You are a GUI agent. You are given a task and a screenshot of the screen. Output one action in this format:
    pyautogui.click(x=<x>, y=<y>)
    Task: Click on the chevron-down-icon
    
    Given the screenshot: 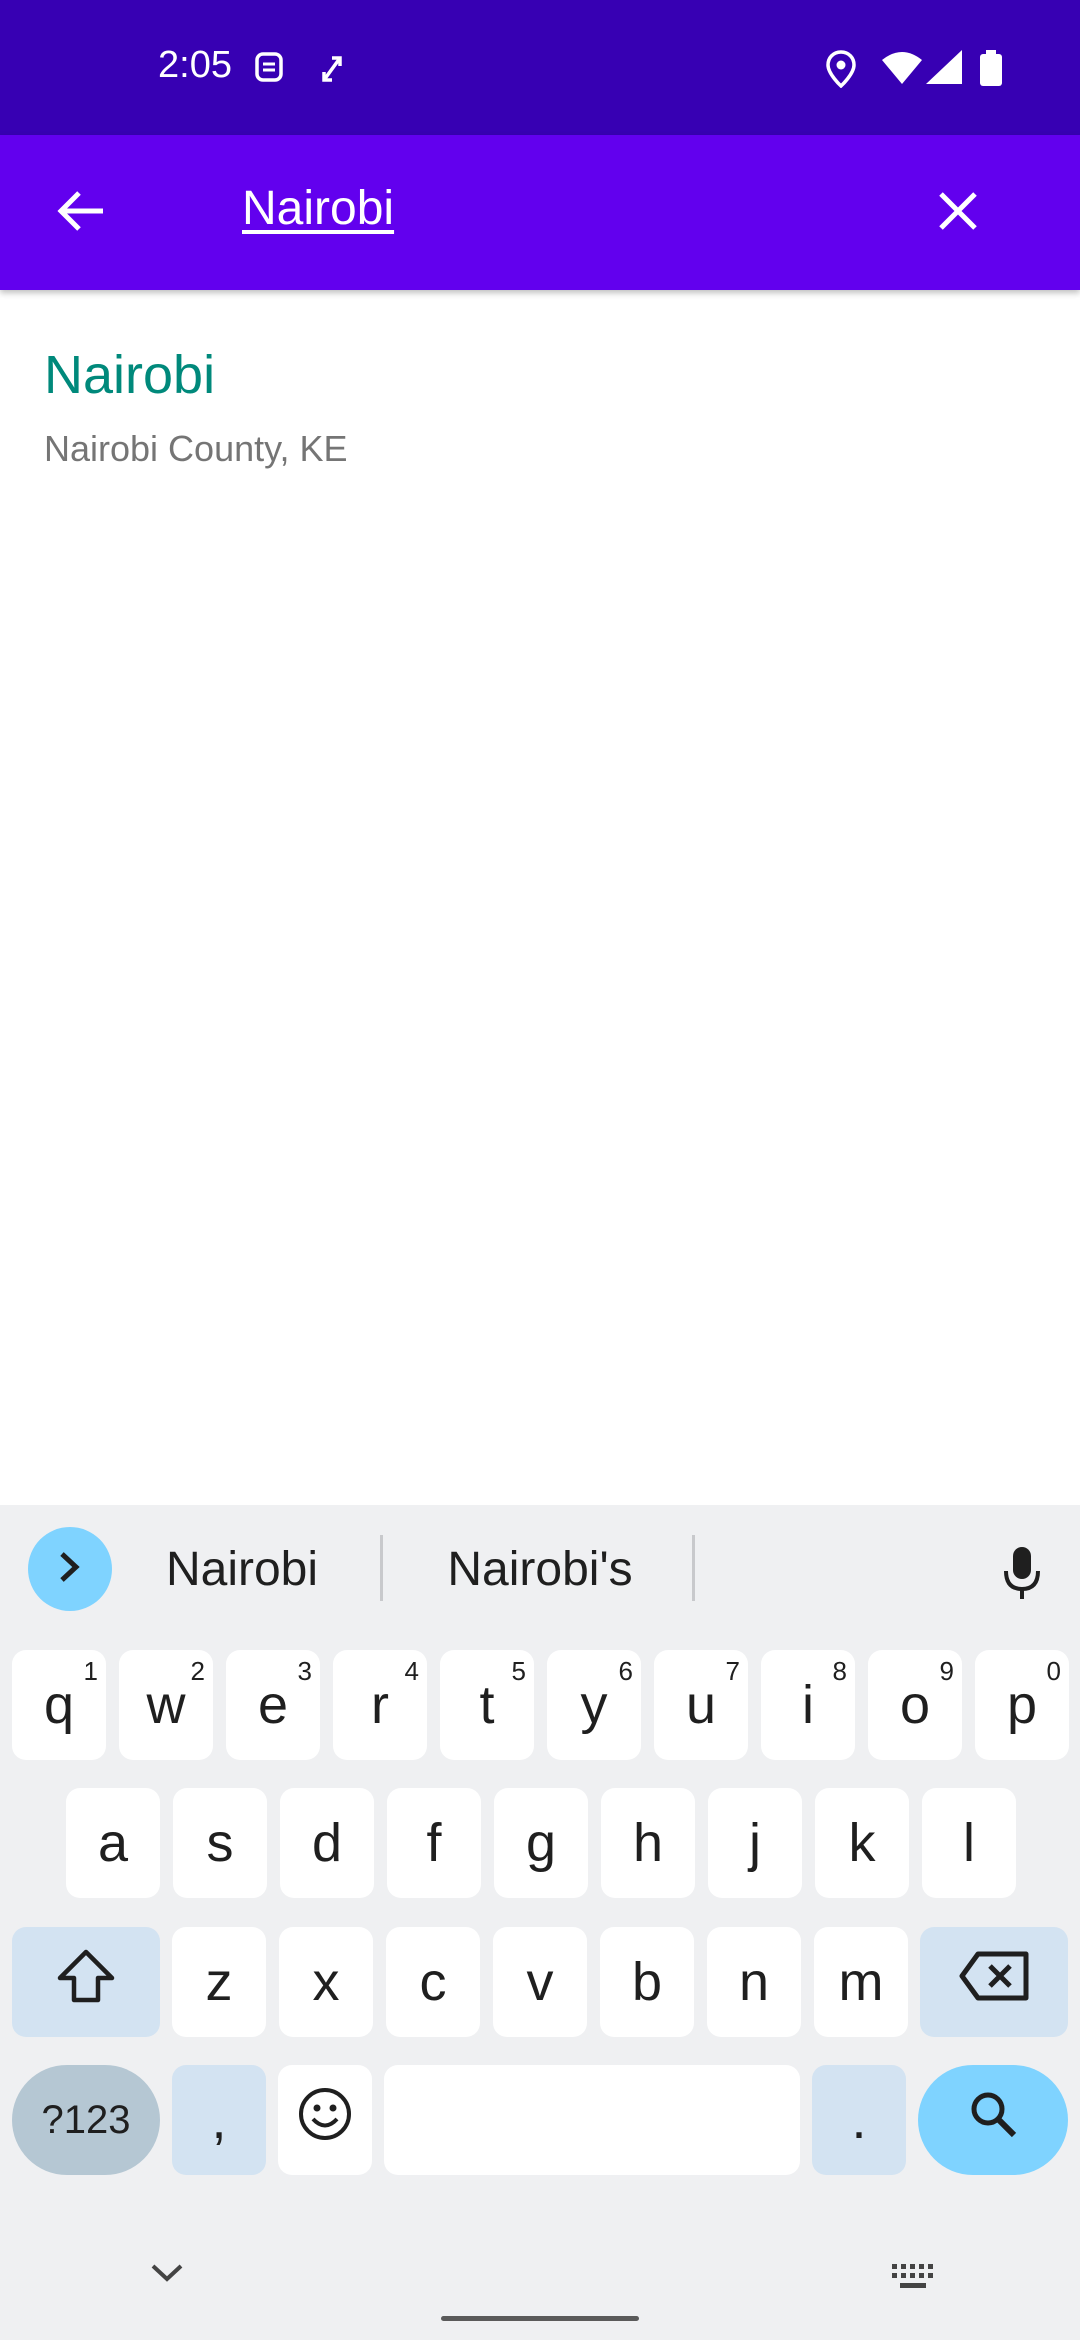 What is the action you would take?
    pyautogui.click(x=167, y=2276)
    